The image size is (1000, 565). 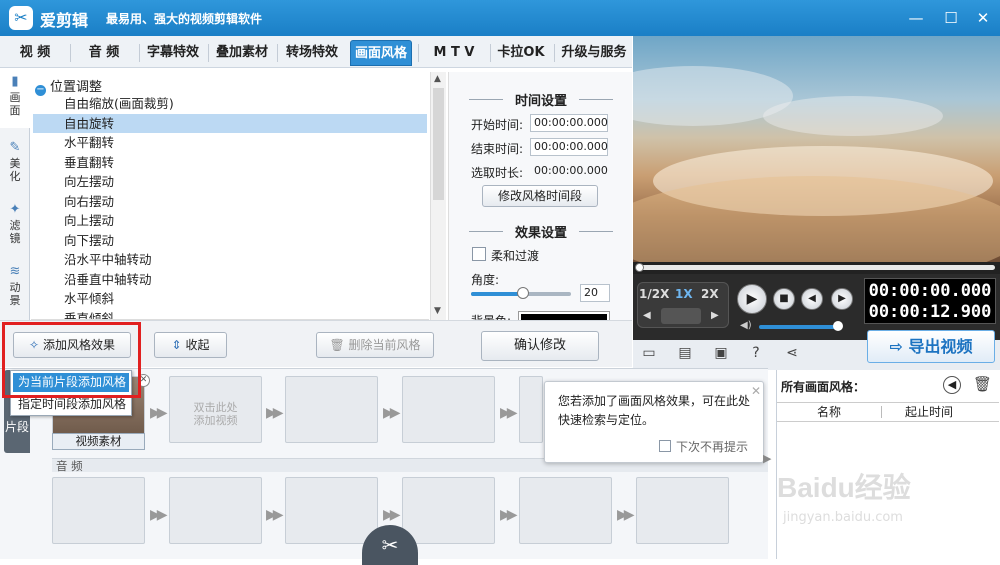 What do you see at coordinates (569, 123) in the screenshot?
I see `start-time-field: 00:00:00.000` at bounding box center [569, 123].